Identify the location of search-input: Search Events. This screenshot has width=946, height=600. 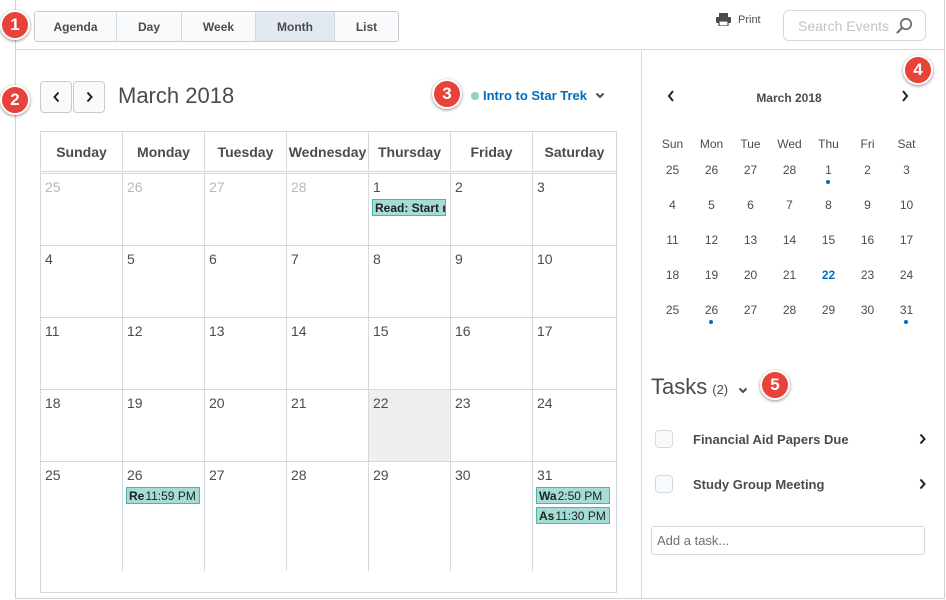
(854, 25).